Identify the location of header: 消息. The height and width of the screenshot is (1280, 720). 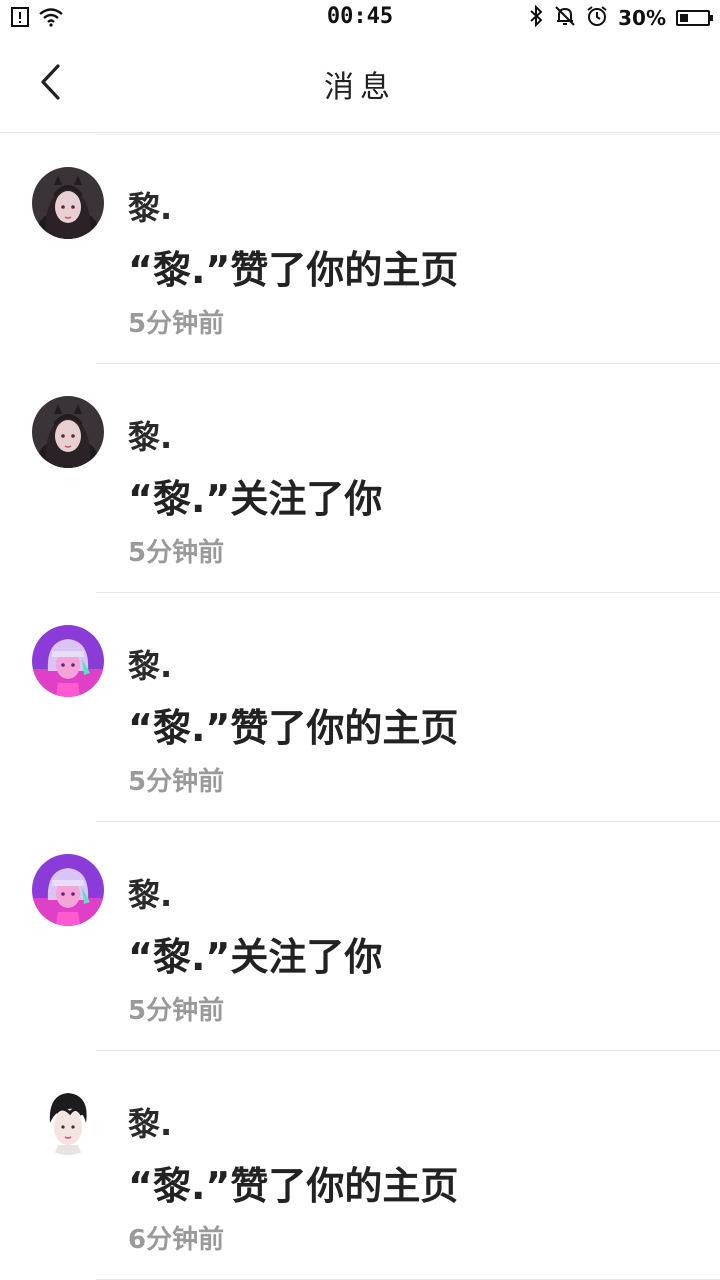
(360, 84).